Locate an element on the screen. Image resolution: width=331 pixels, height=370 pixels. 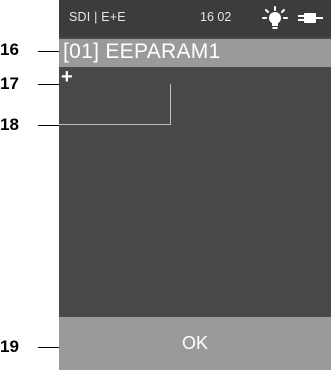
ok-button: OK is located at coordinates (195, 343).